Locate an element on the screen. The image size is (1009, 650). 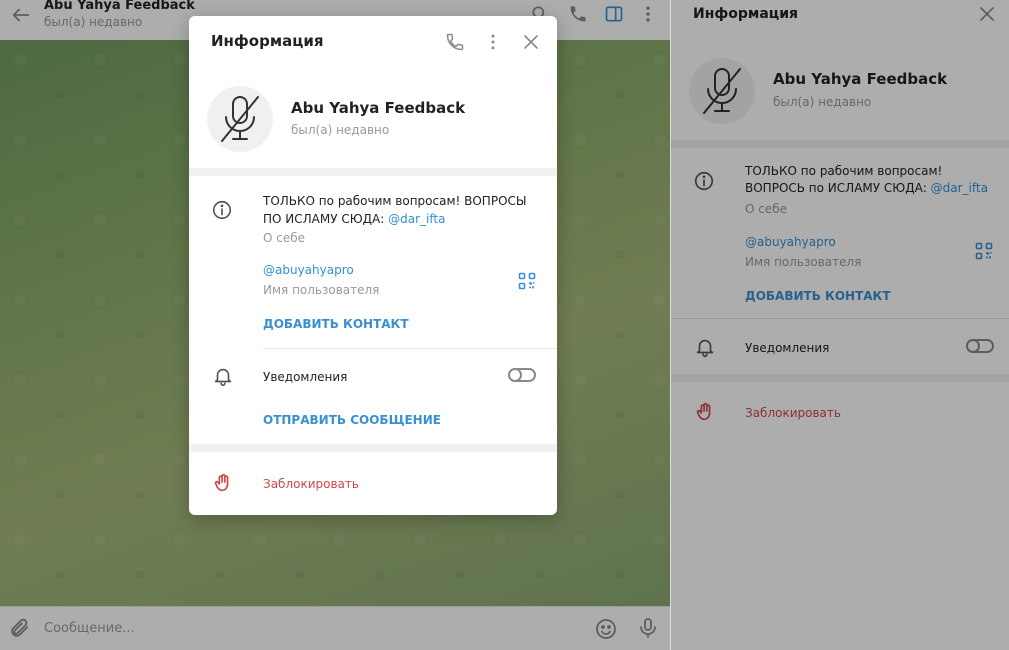
modal-contact-name: Abu Yahya Feedback is located at coordinates (378, 108).